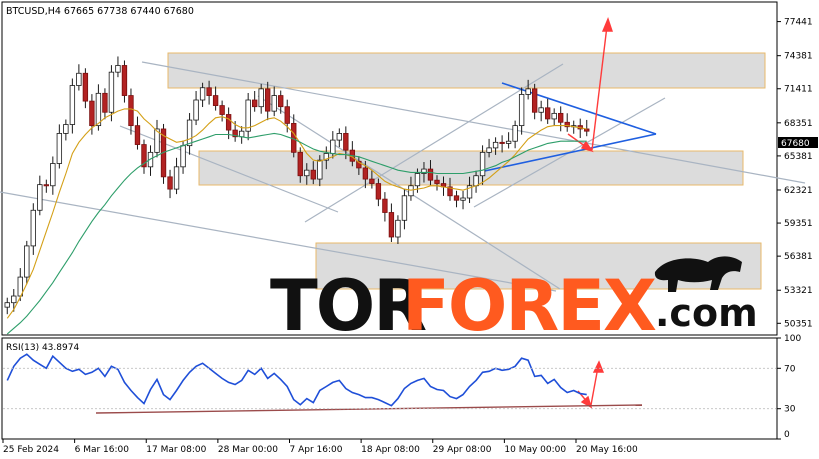 The height and width of the screenshot is (459, 819). I want to click on current-price-label: 67680, so click(795, 144).